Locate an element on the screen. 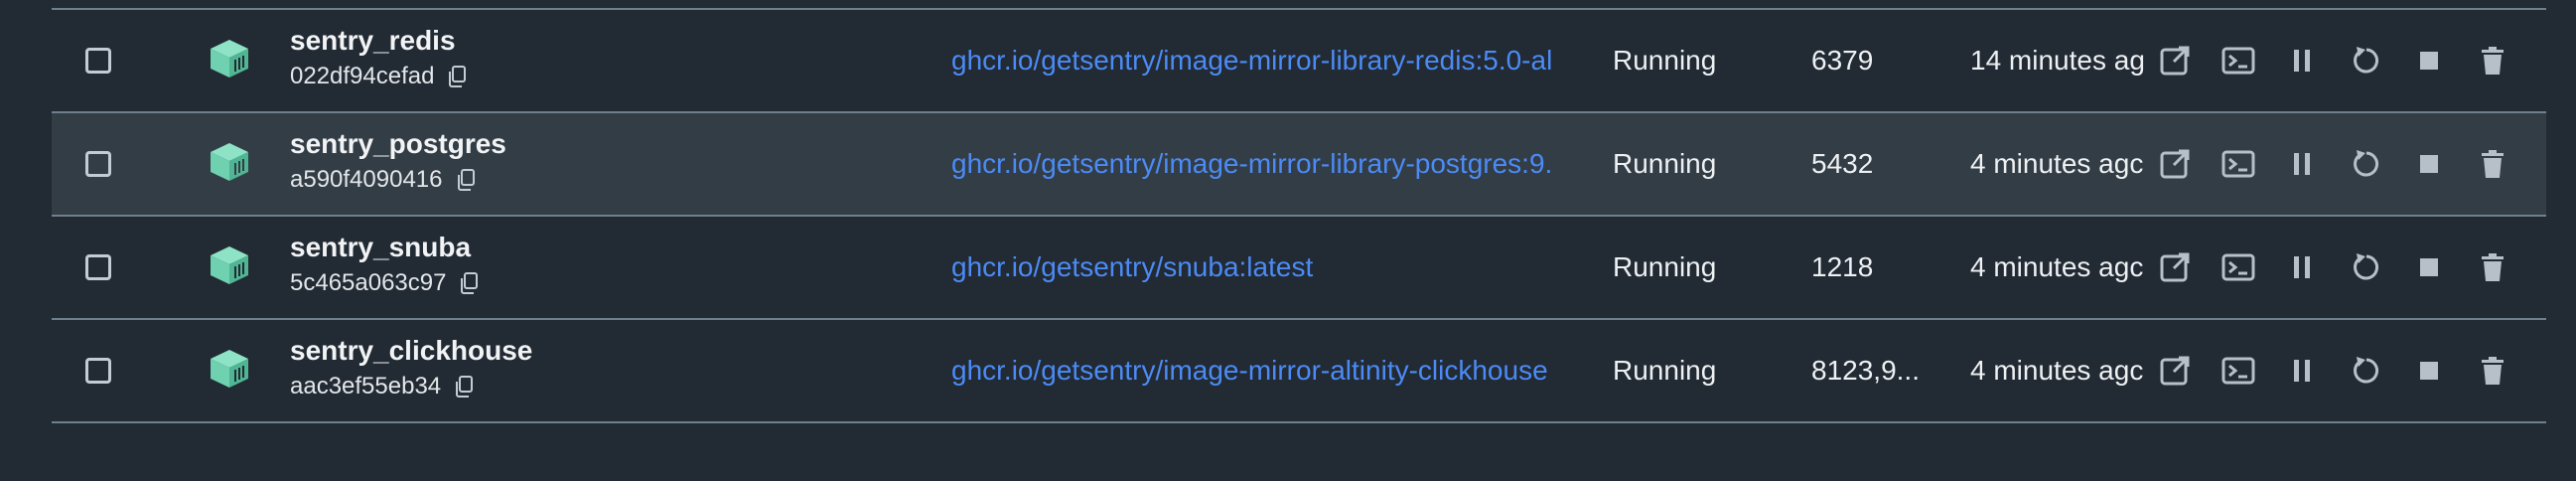 The height and width of the screenshot is (481, 2576). port-text: 1218 is located at coordinates (1842, 267).